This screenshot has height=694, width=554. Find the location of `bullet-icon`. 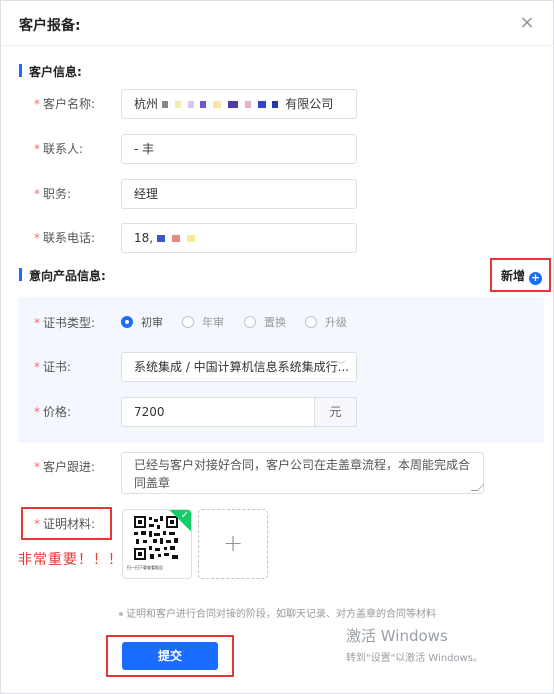

bullet-icon is located at coordinates (121, 614).